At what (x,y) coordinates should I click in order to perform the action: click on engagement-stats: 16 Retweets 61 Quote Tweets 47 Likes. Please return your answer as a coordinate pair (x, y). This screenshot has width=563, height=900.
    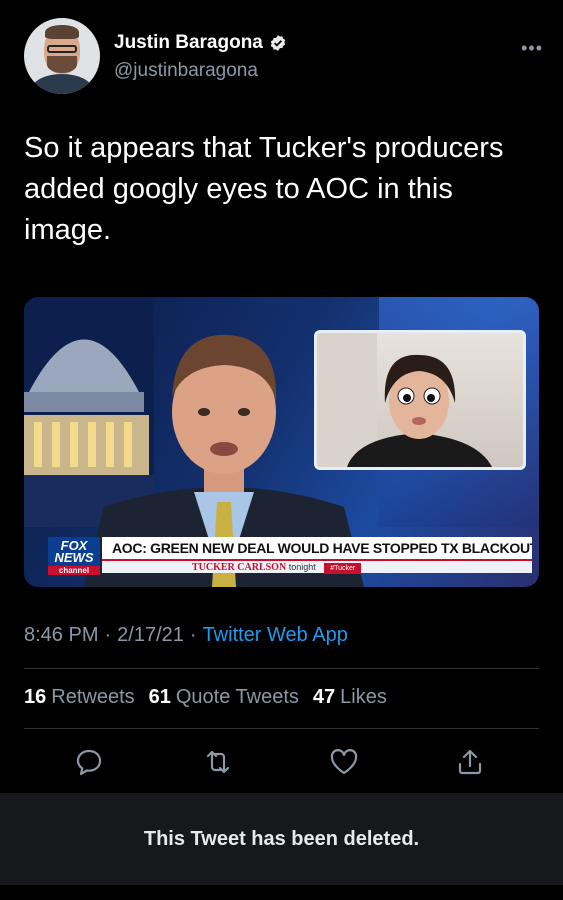
    Looking at the image, I should click on (205, 697).